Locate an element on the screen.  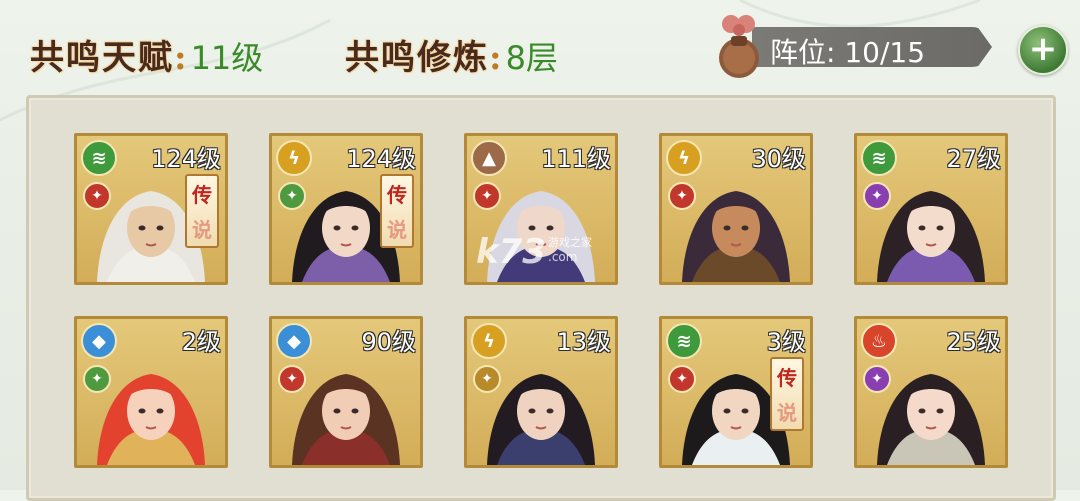
hero-card: ♨ ✦ 25级 is located at coordinates (931, 392).